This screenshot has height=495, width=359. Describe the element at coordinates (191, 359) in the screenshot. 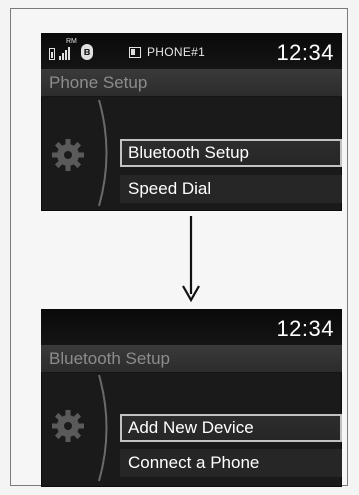

I see `title-bar: Bluetooth Setup` at that location.